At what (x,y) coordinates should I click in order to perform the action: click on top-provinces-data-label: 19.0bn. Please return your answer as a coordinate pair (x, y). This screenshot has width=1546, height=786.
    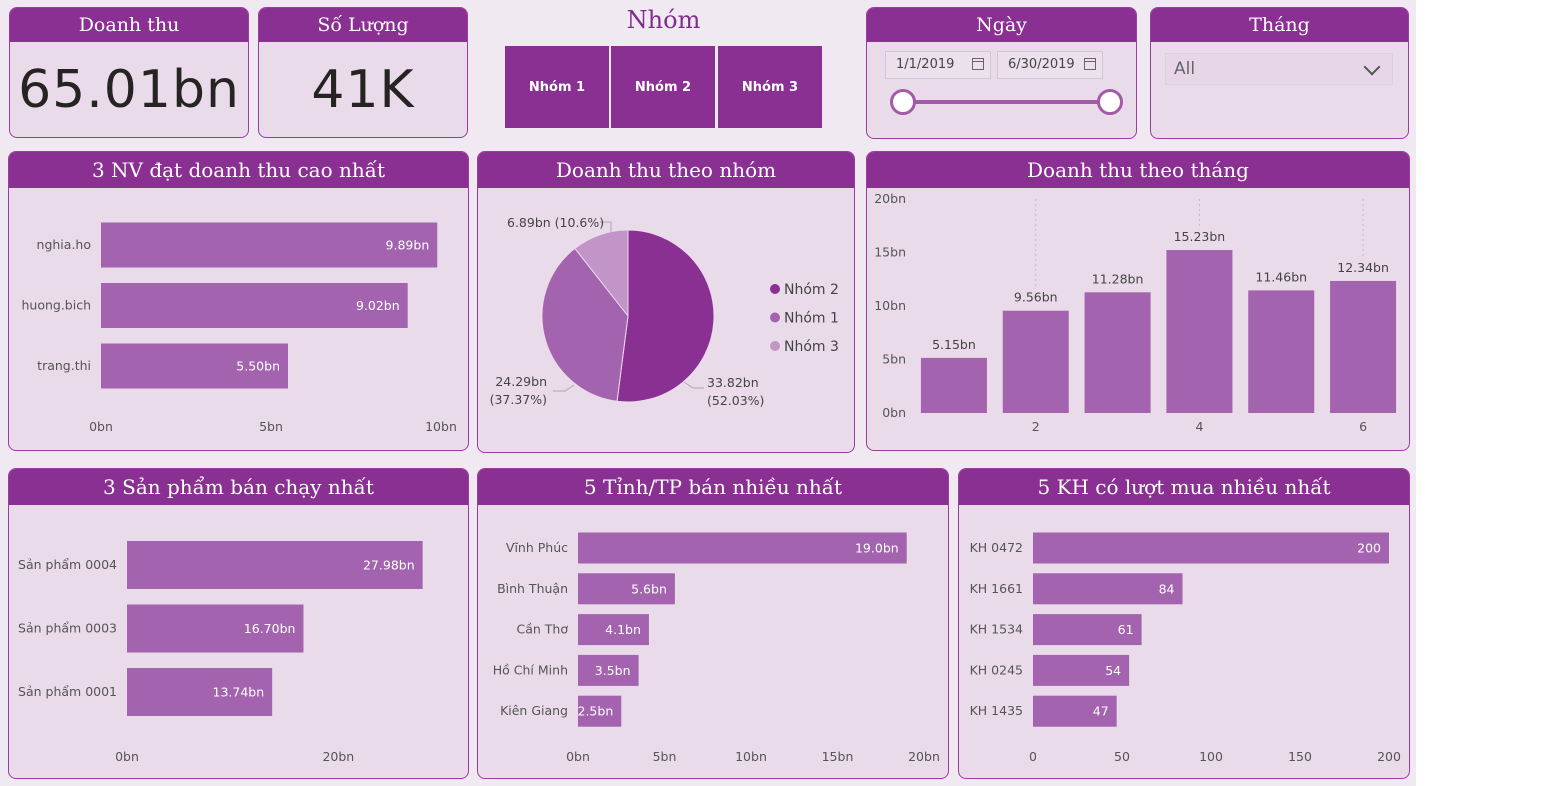
    Looking at the image, I should click on (877, 548).